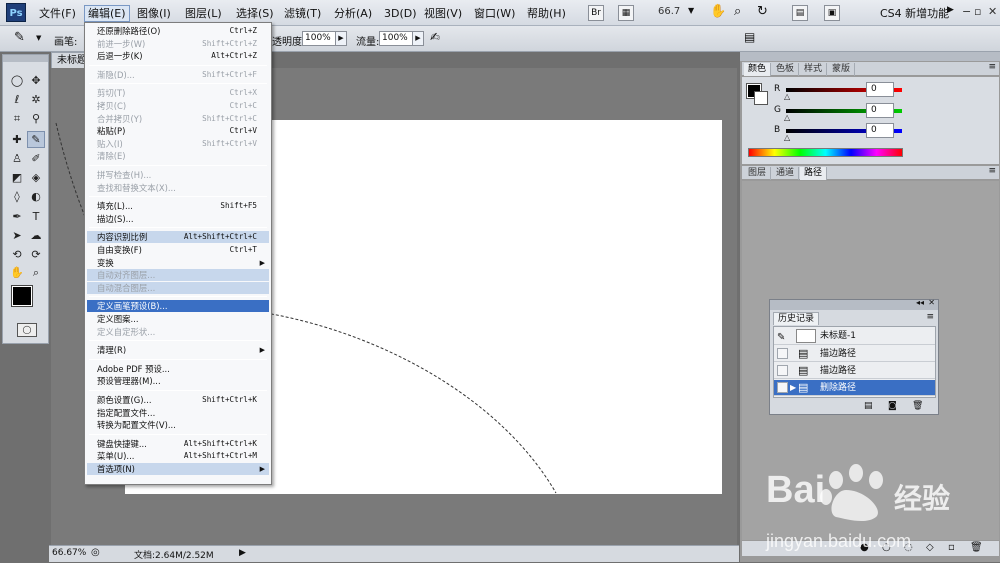  What do you see at coordinates (69, 553) in the screenshot?
I see `status-zoom: 66.67%` at bounding box center [69, 553].